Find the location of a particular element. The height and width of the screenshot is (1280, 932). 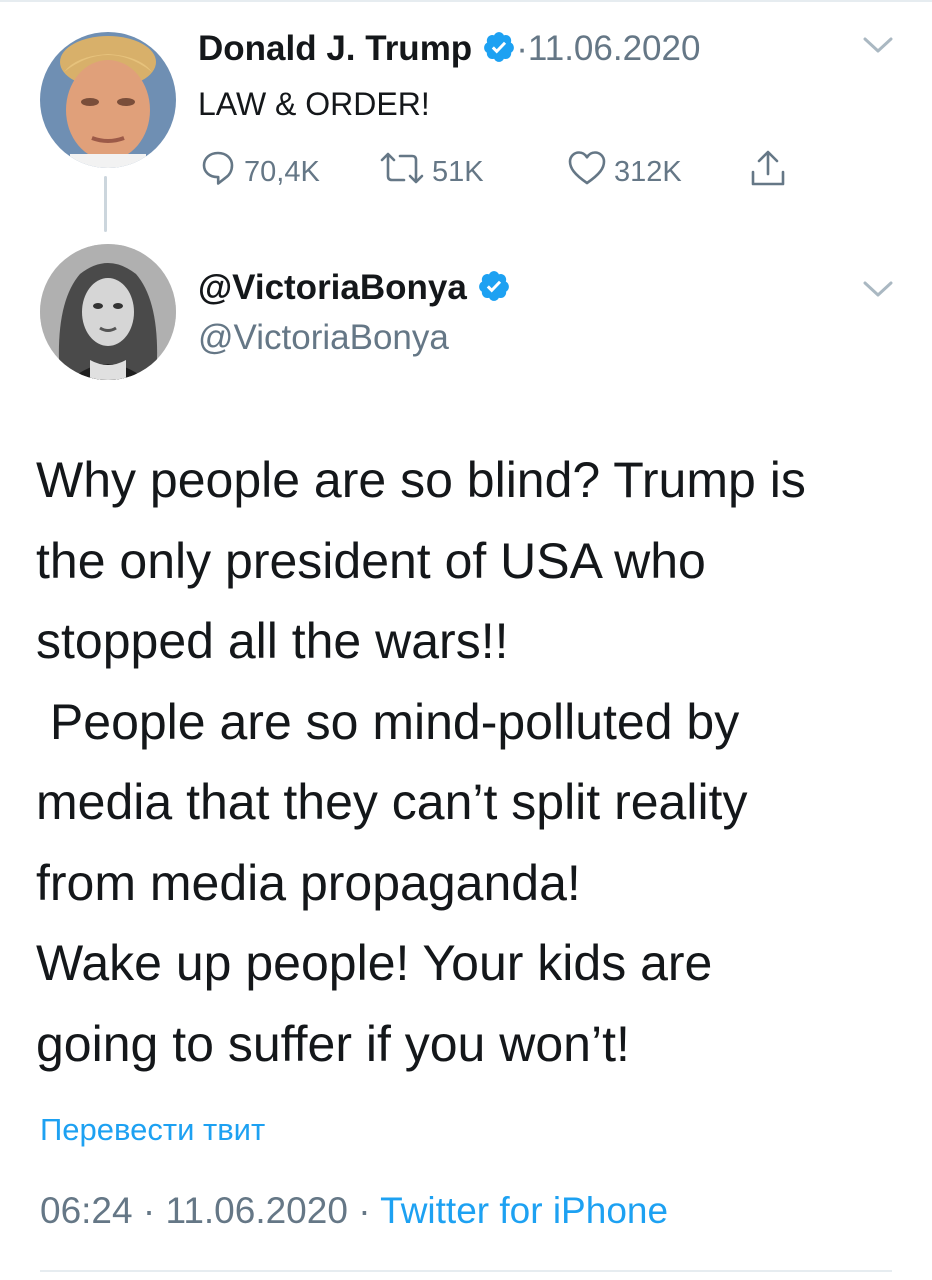

like-count: 312K is located at coordinates (648, 171).